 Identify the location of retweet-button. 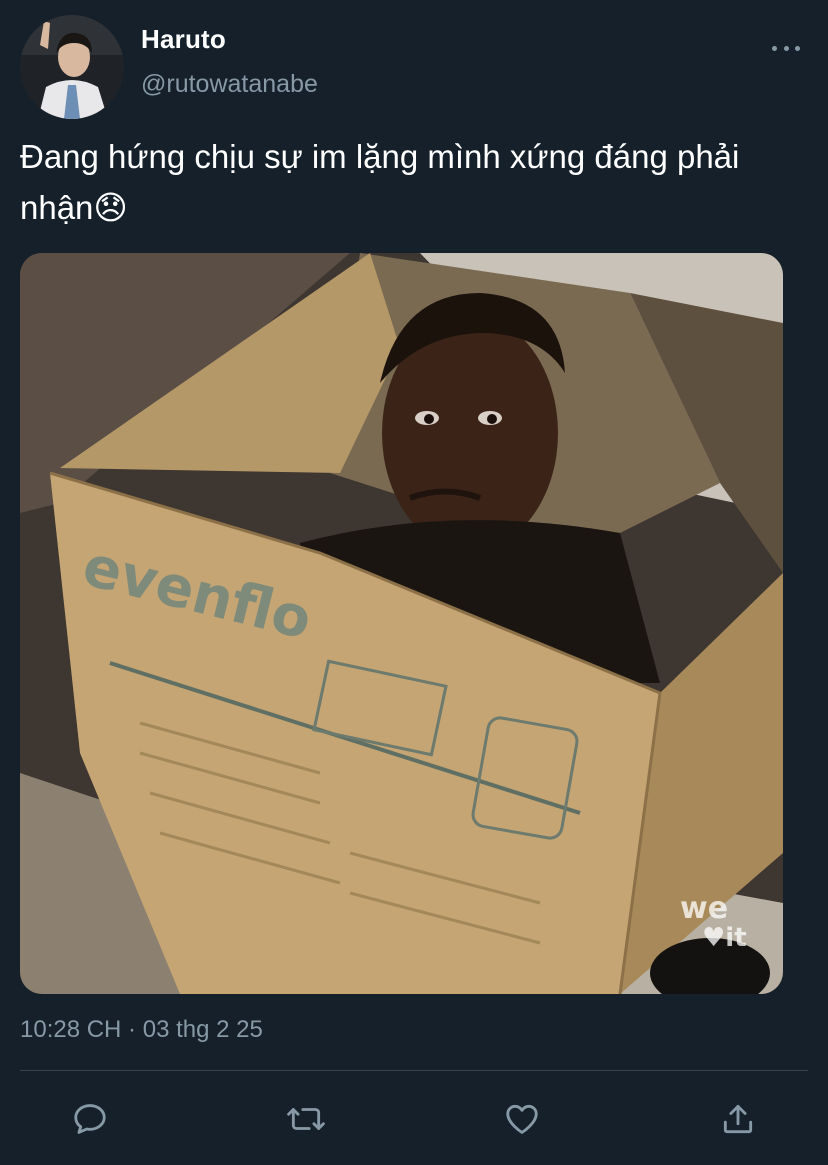
(306, 1119).